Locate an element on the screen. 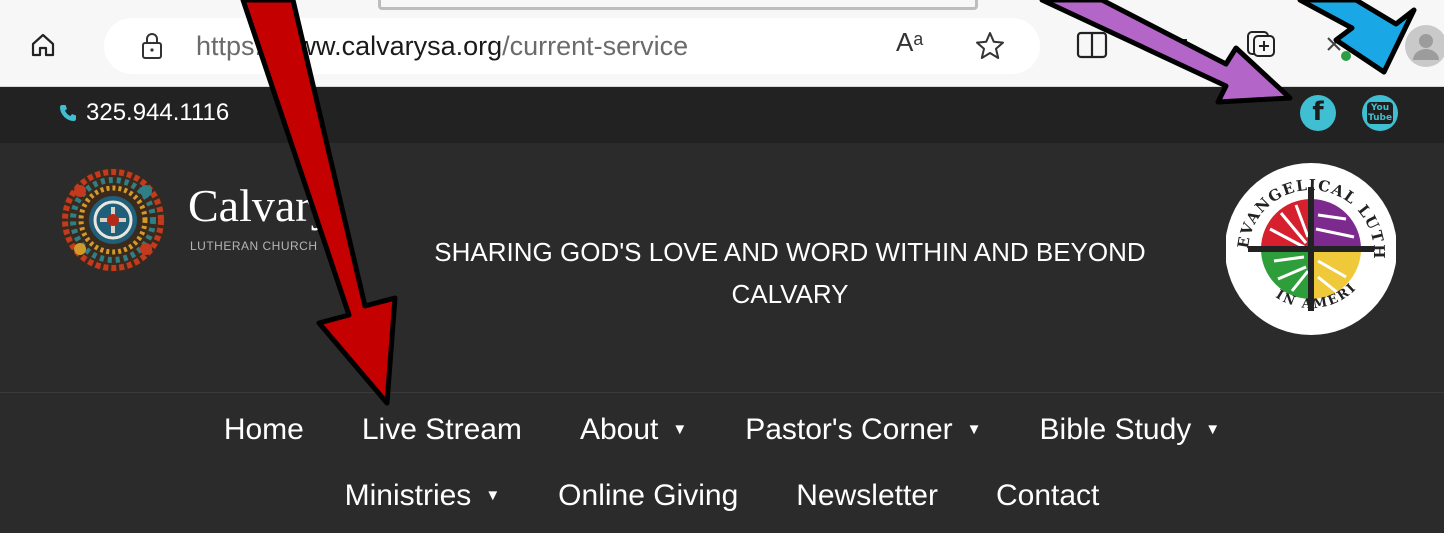  nav-item-label: Newsletter is located at coordinates (867, 495).